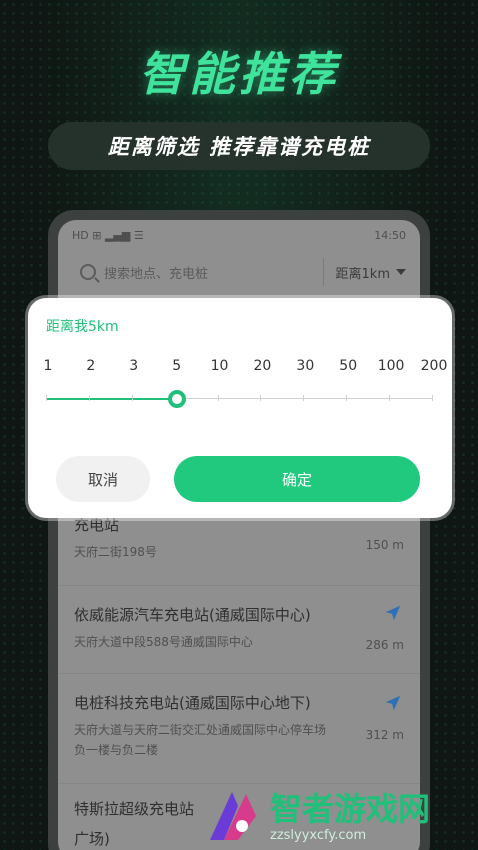 This screenshot has height=850, width=478. What do you see at coordinates (384, 645) in the screenshot?
I see `station-distance: 286 m` at bounding box center [384, 645].